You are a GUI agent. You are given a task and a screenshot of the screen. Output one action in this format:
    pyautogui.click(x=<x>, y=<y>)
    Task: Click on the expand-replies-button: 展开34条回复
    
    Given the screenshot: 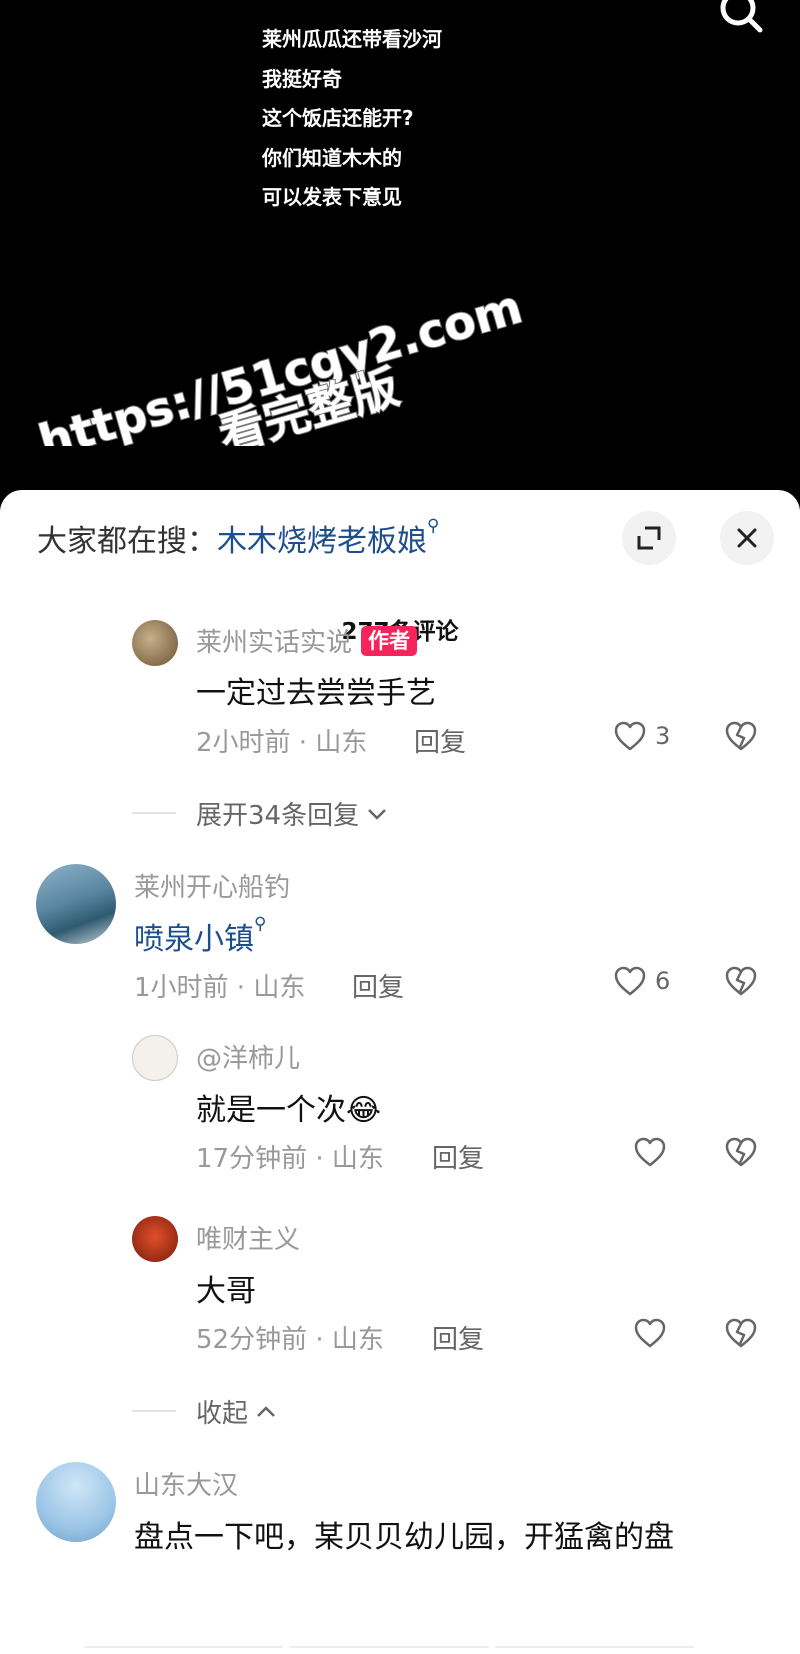 What is the action you would take?
    pyautogui.click(x=292, y=813)
    